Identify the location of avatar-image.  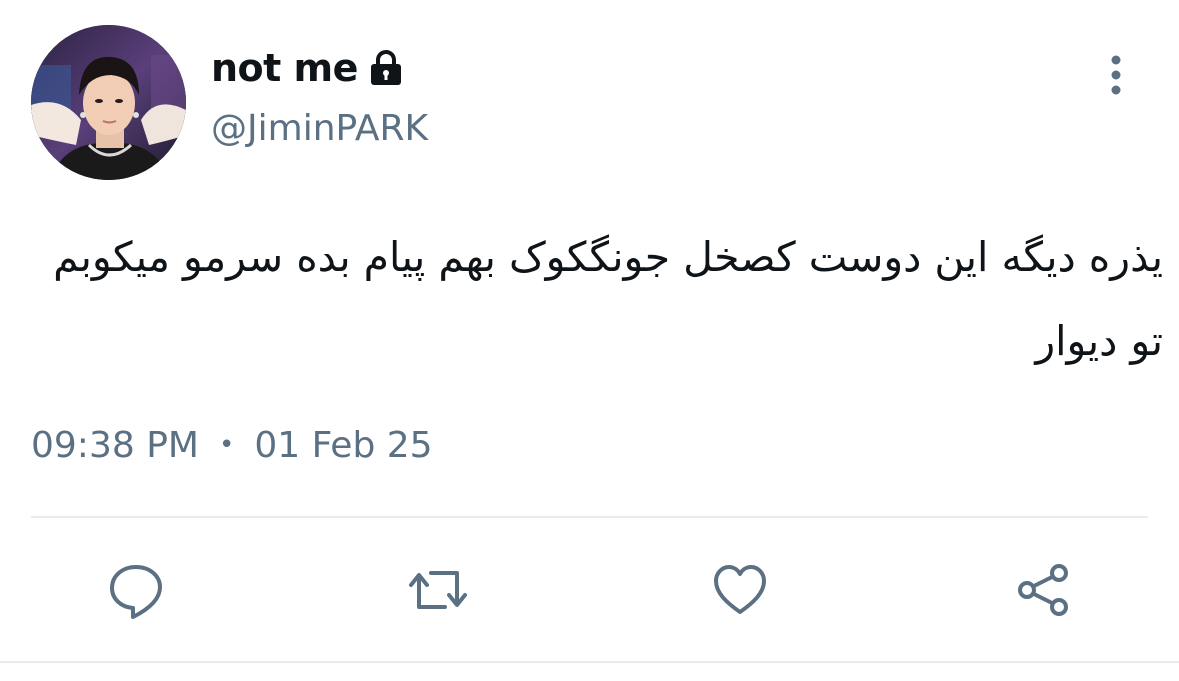
(108, 102).